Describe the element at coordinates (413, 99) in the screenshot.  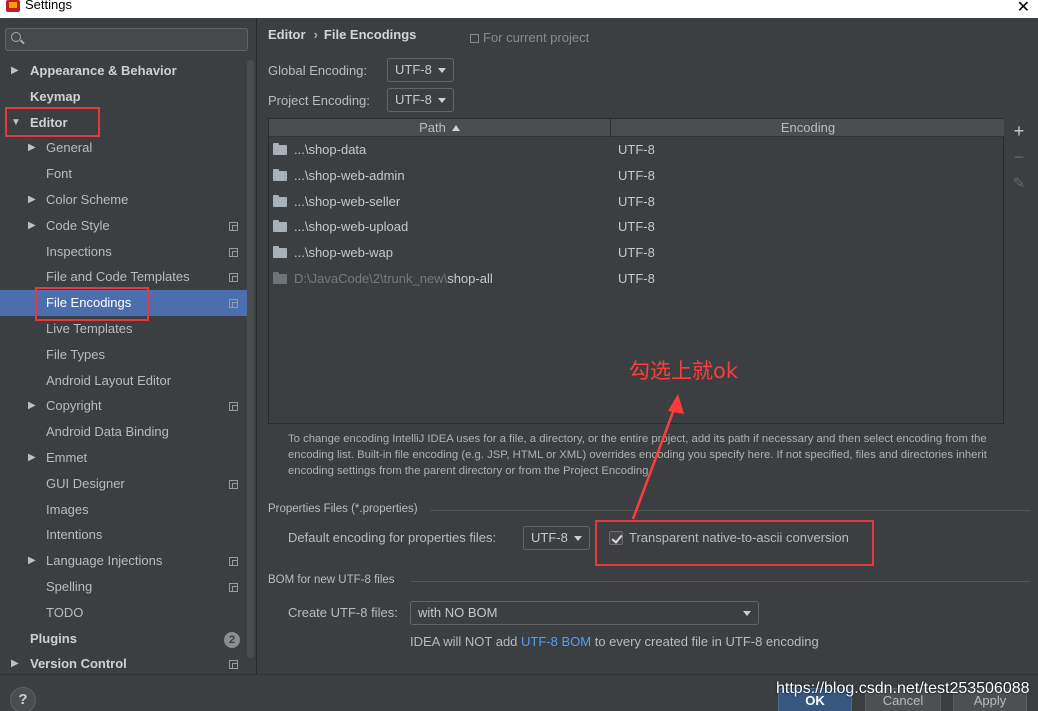
I see `project-encoding-value: UTF-8` at that location.